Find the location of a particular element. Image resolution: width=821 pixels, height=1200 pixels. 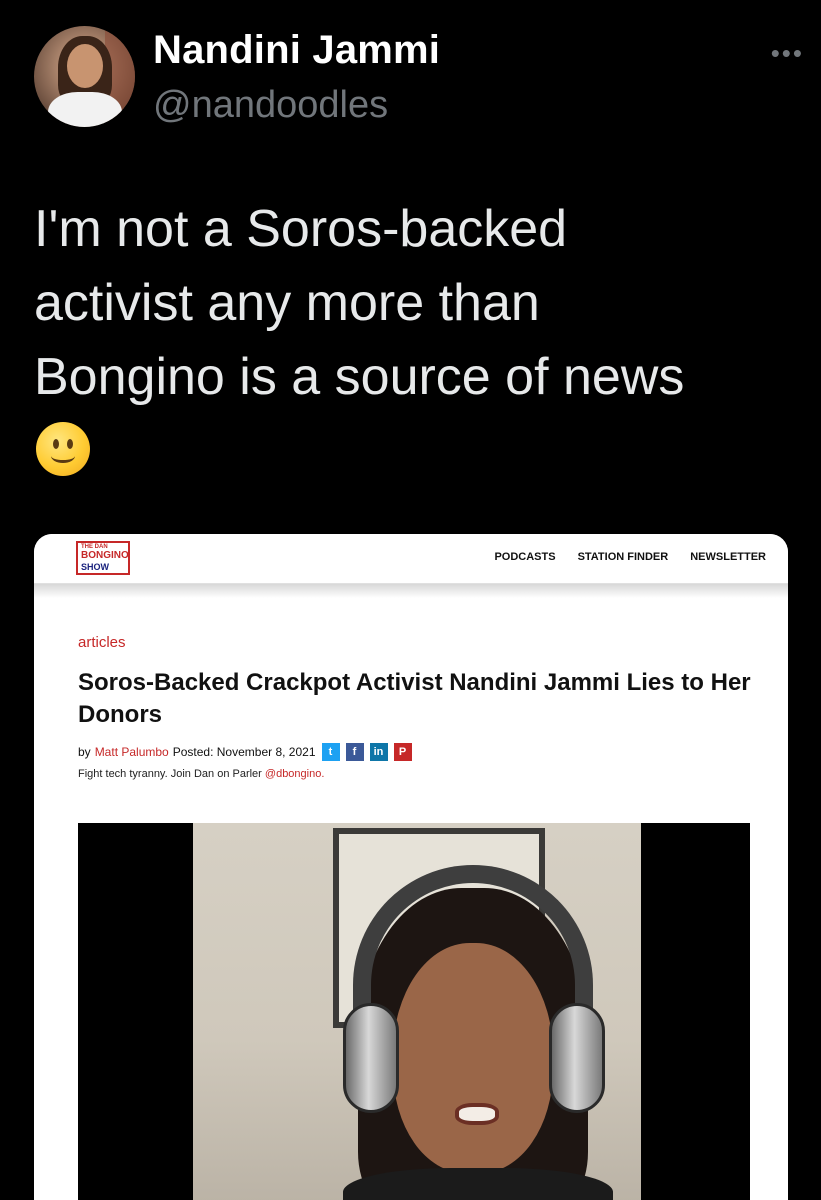

promo-text: Fight tech tyranny. Join Dan on Parler is located at coordinates (170, 774).